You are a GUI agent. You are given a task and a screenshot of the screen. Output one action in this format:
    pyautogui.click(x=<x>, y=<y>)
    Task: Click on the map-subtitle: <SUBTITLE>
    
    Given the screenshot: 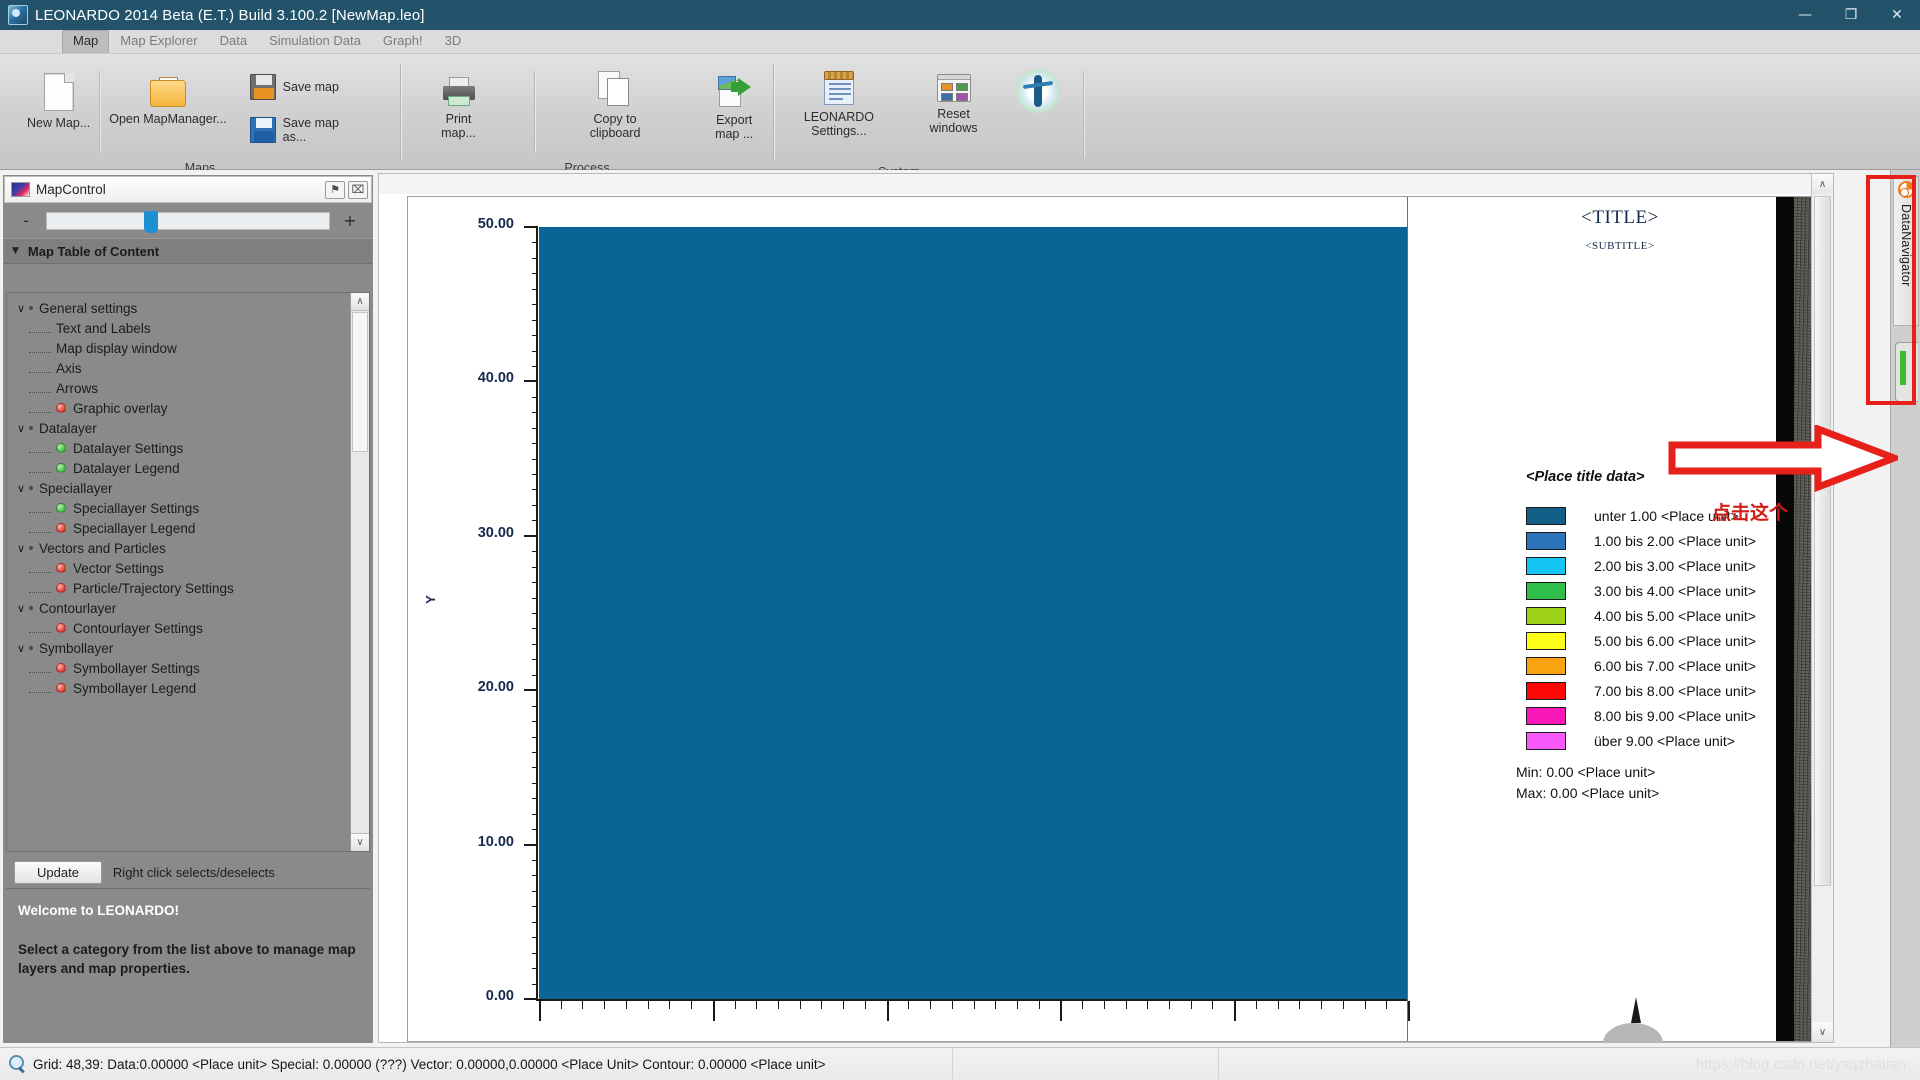 What is the action you would take?
    pyautogui.click(x=1620, y=246)
    